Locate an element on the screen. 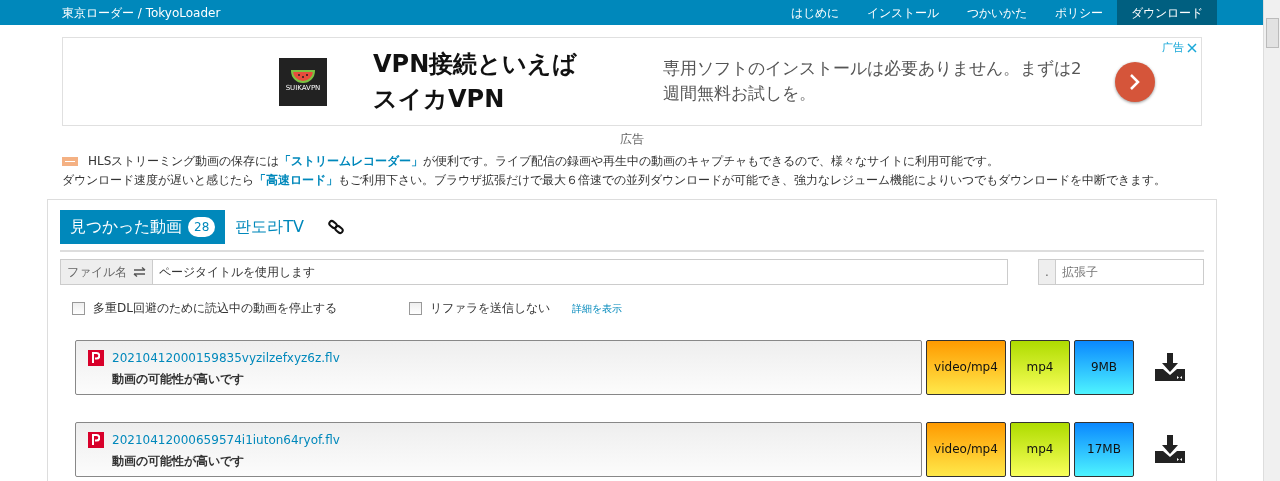 Image resolution: width=1280 pixels, height=481 pixels. format-tag: 9MB is located at coordinates (1104, 367).